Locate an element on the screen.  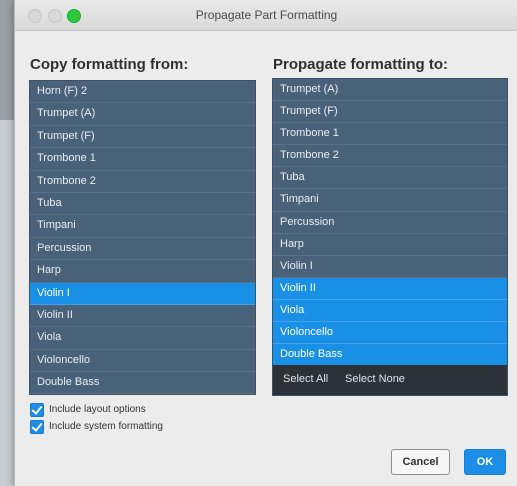
include-system-checkbox is located at coordinates (37, 427).